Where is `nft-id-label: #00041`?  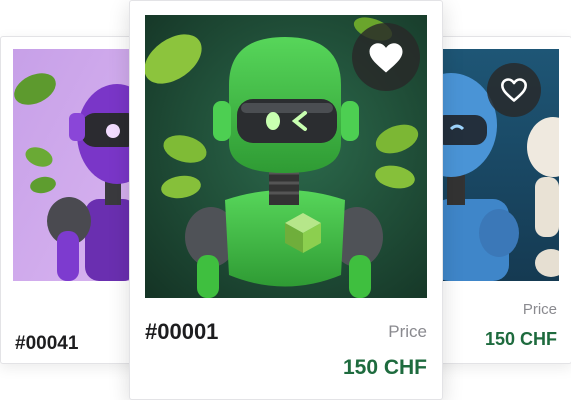
nft-id-label: #00041 is located at coordinates (47, 343).